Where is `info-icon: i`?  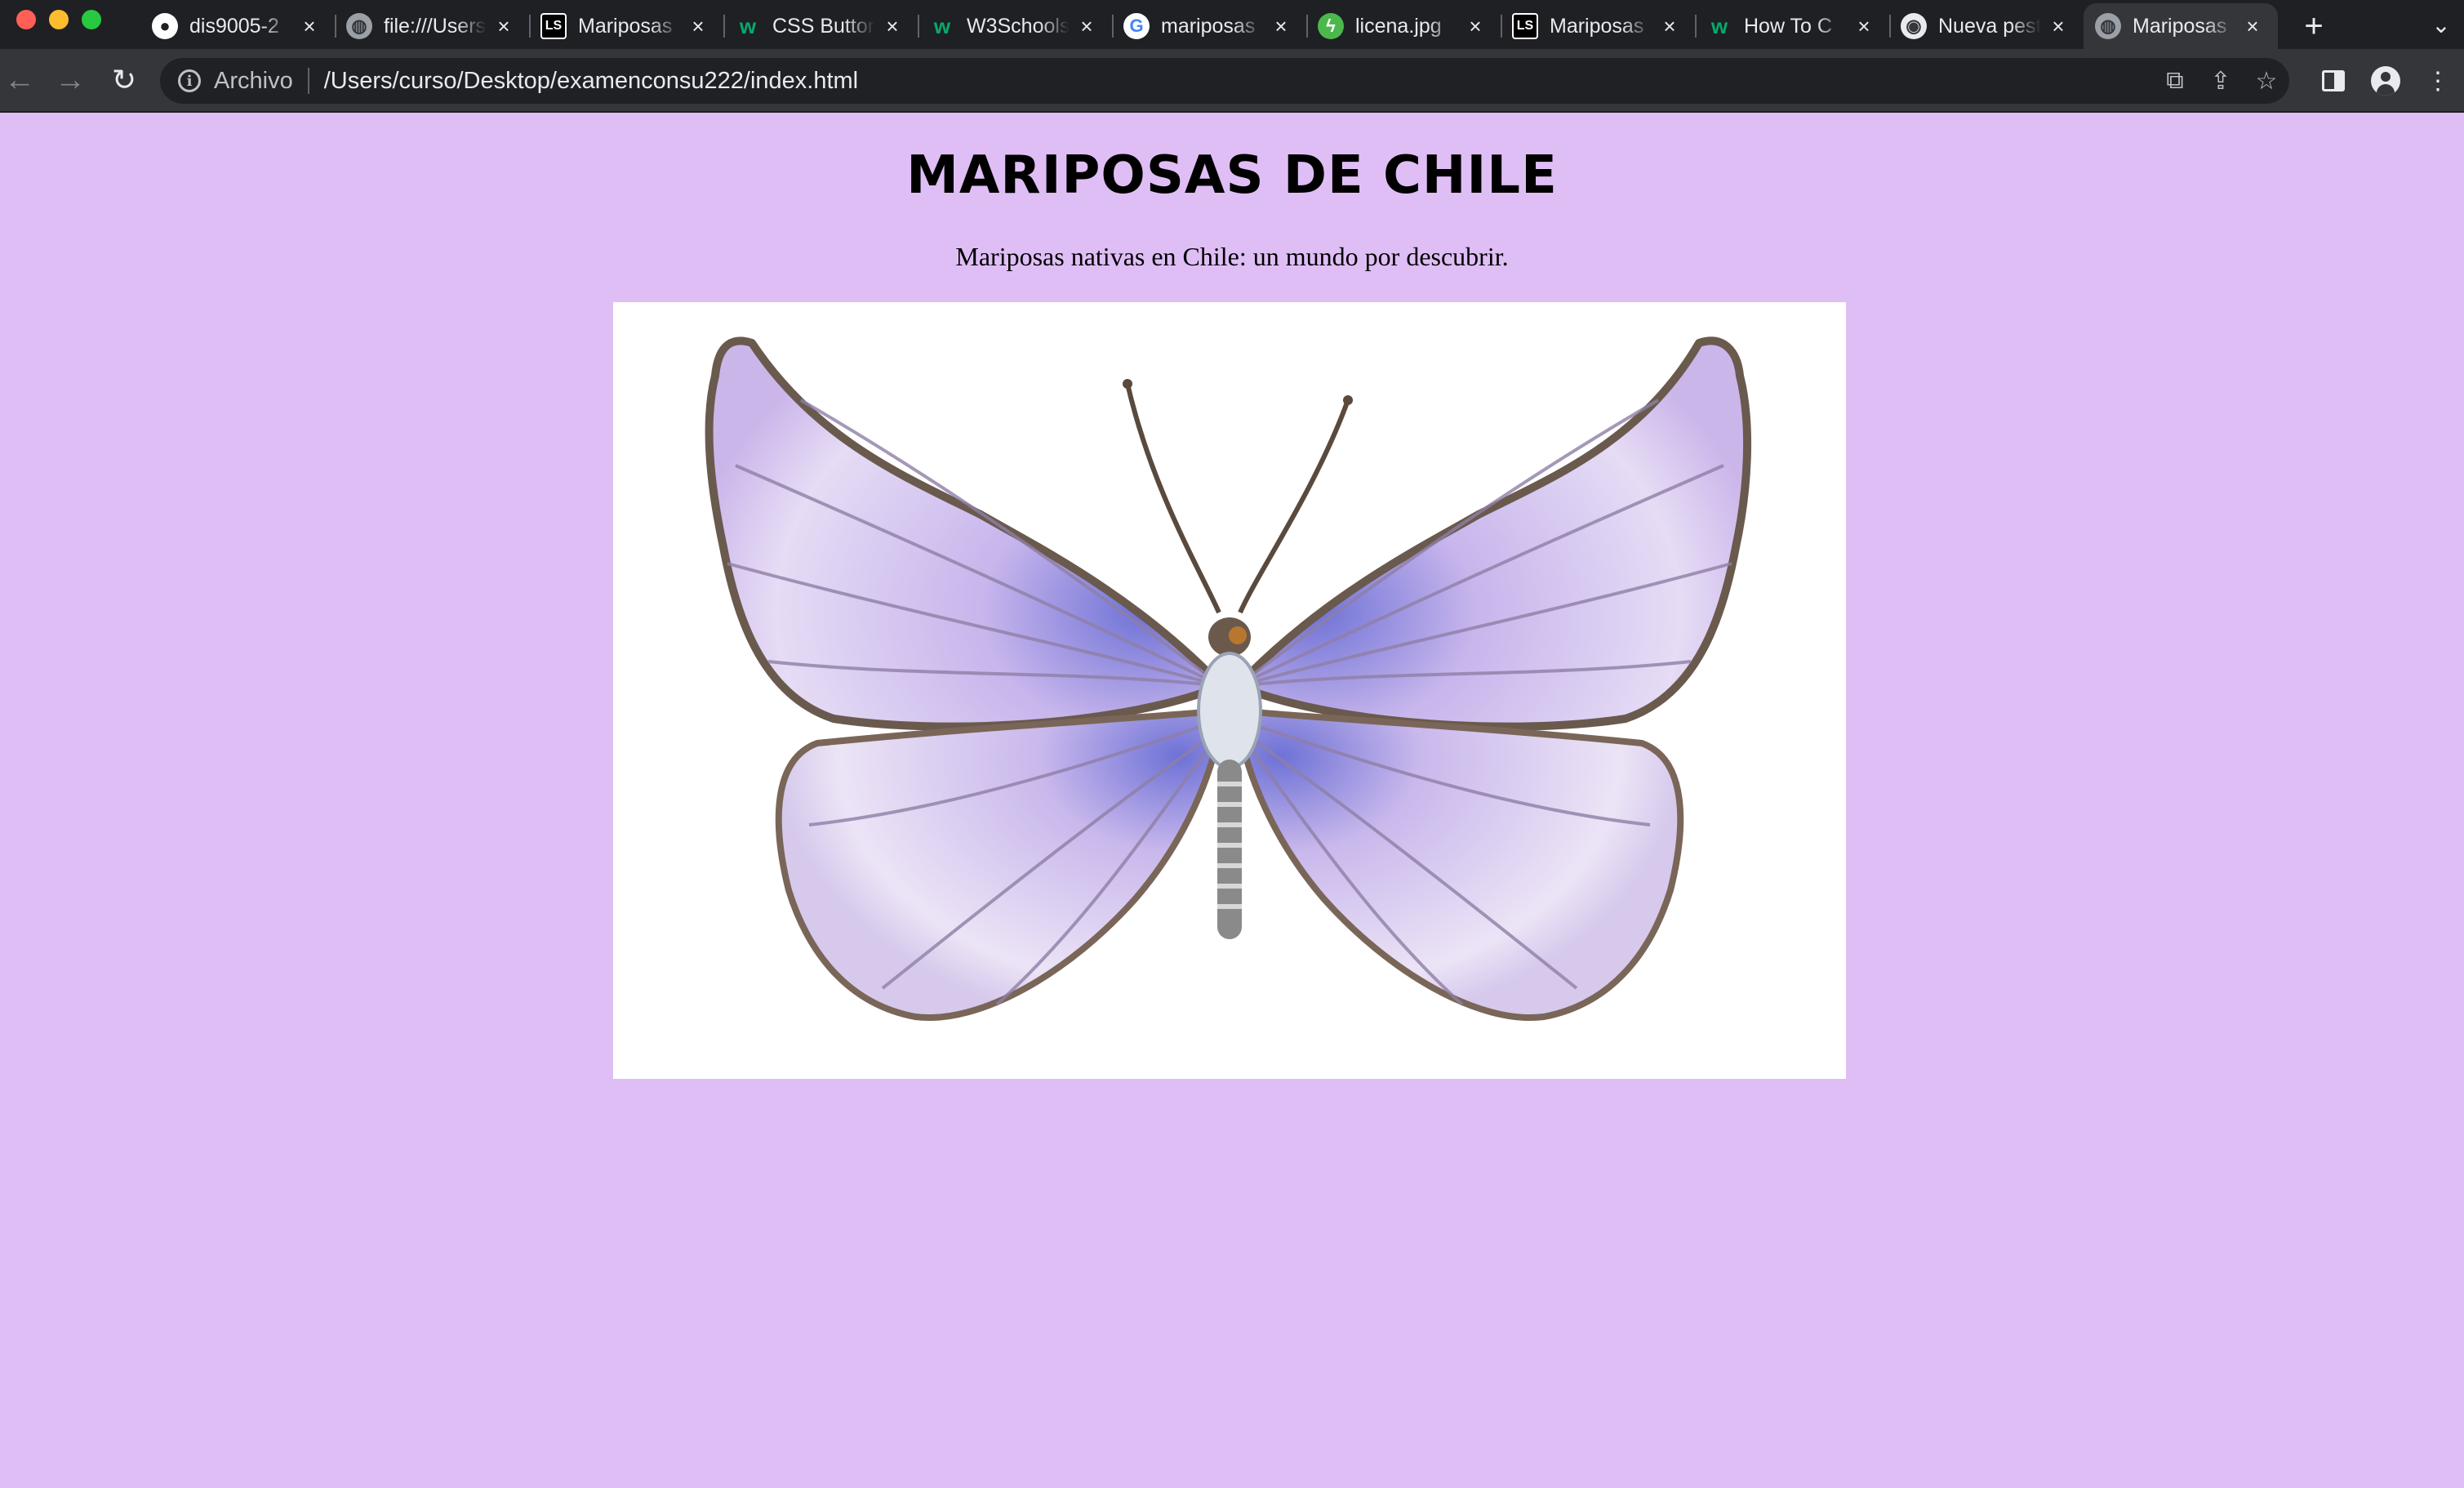
info-icon: i is located at coordinates (189, 80).